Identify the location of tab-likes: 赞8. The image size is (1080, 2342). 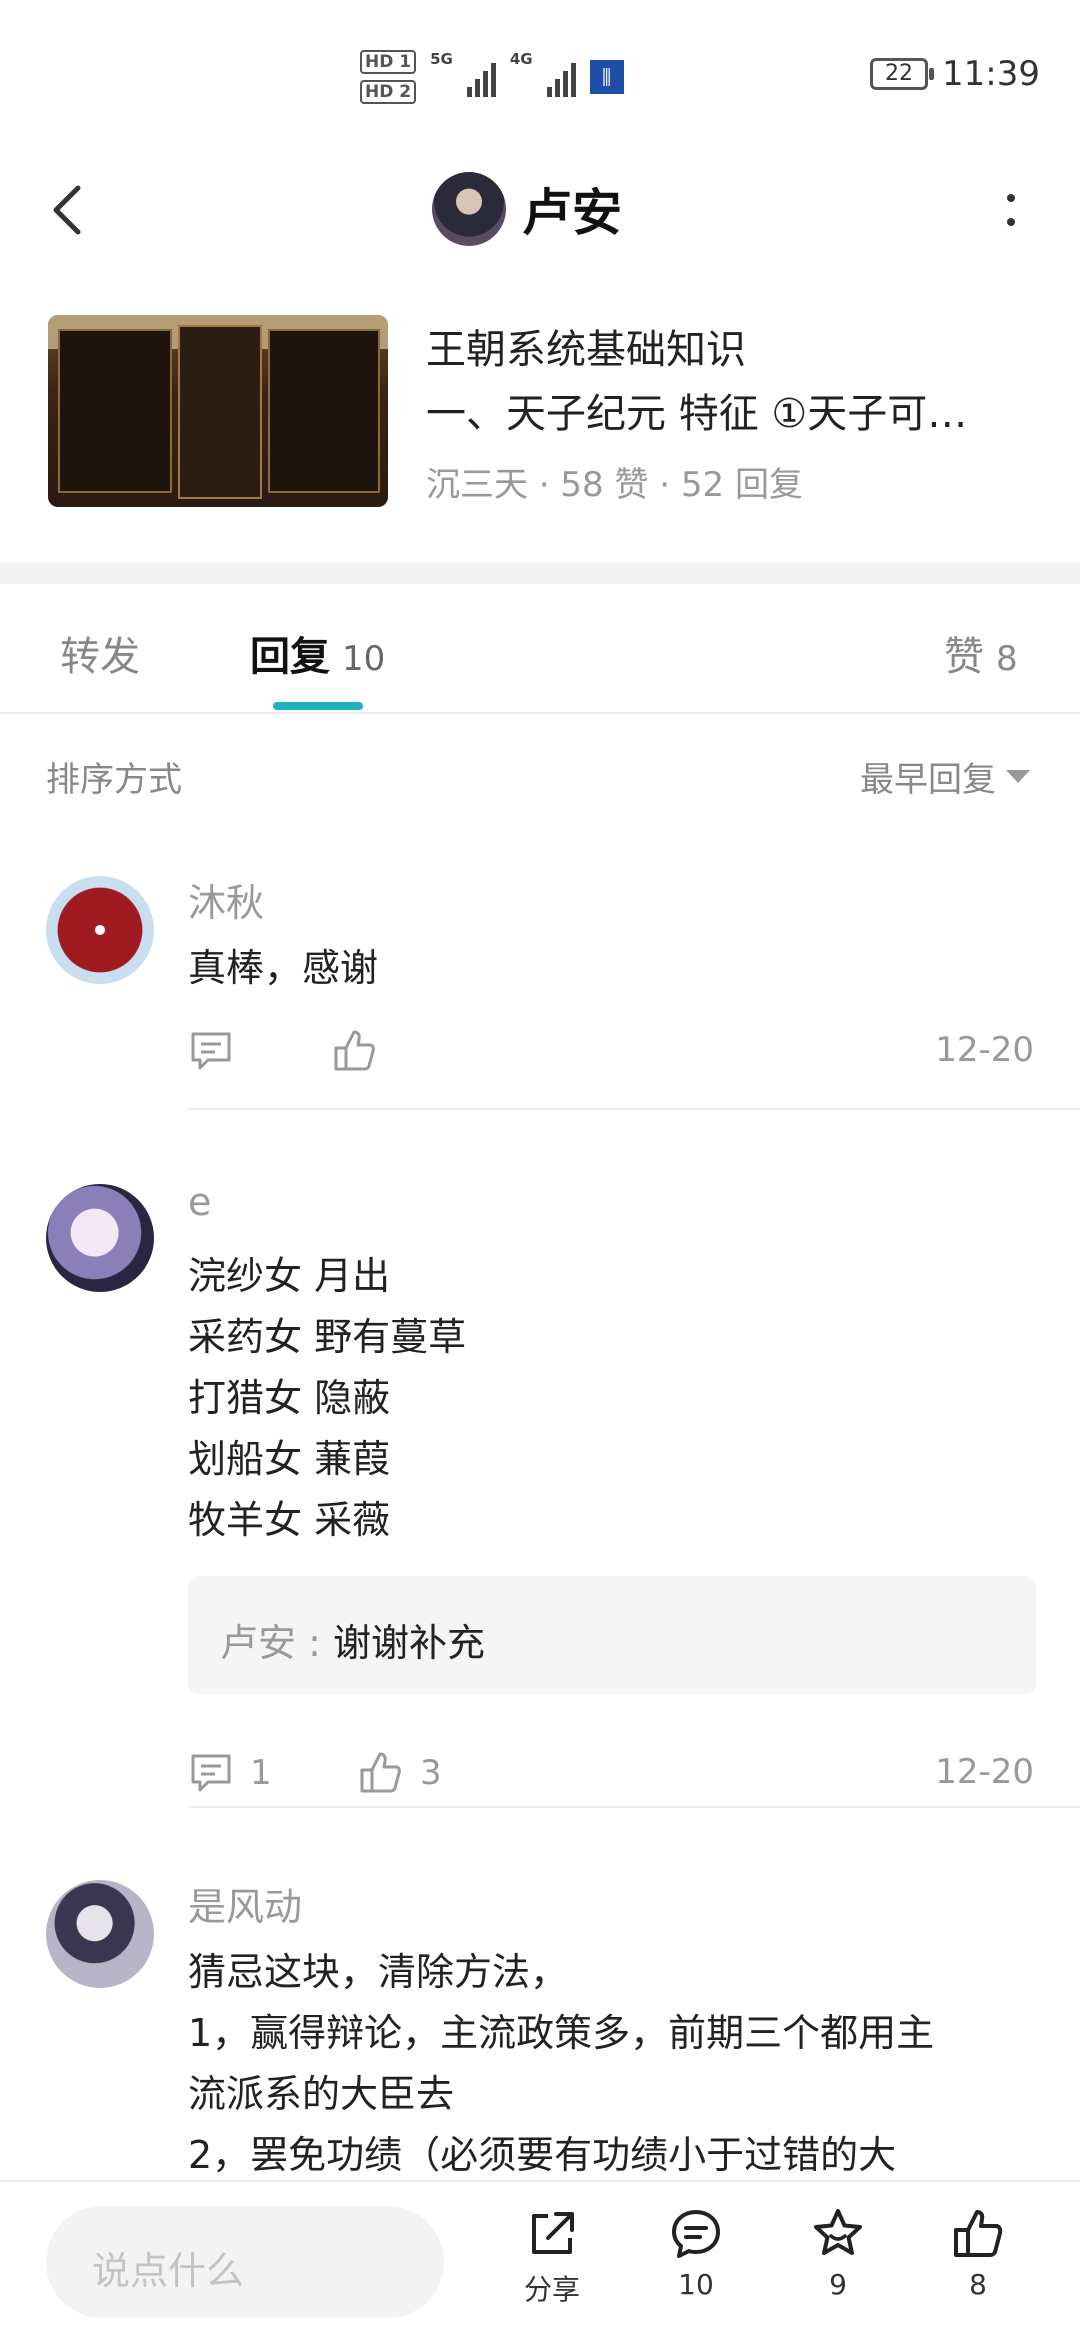
(981, 653).